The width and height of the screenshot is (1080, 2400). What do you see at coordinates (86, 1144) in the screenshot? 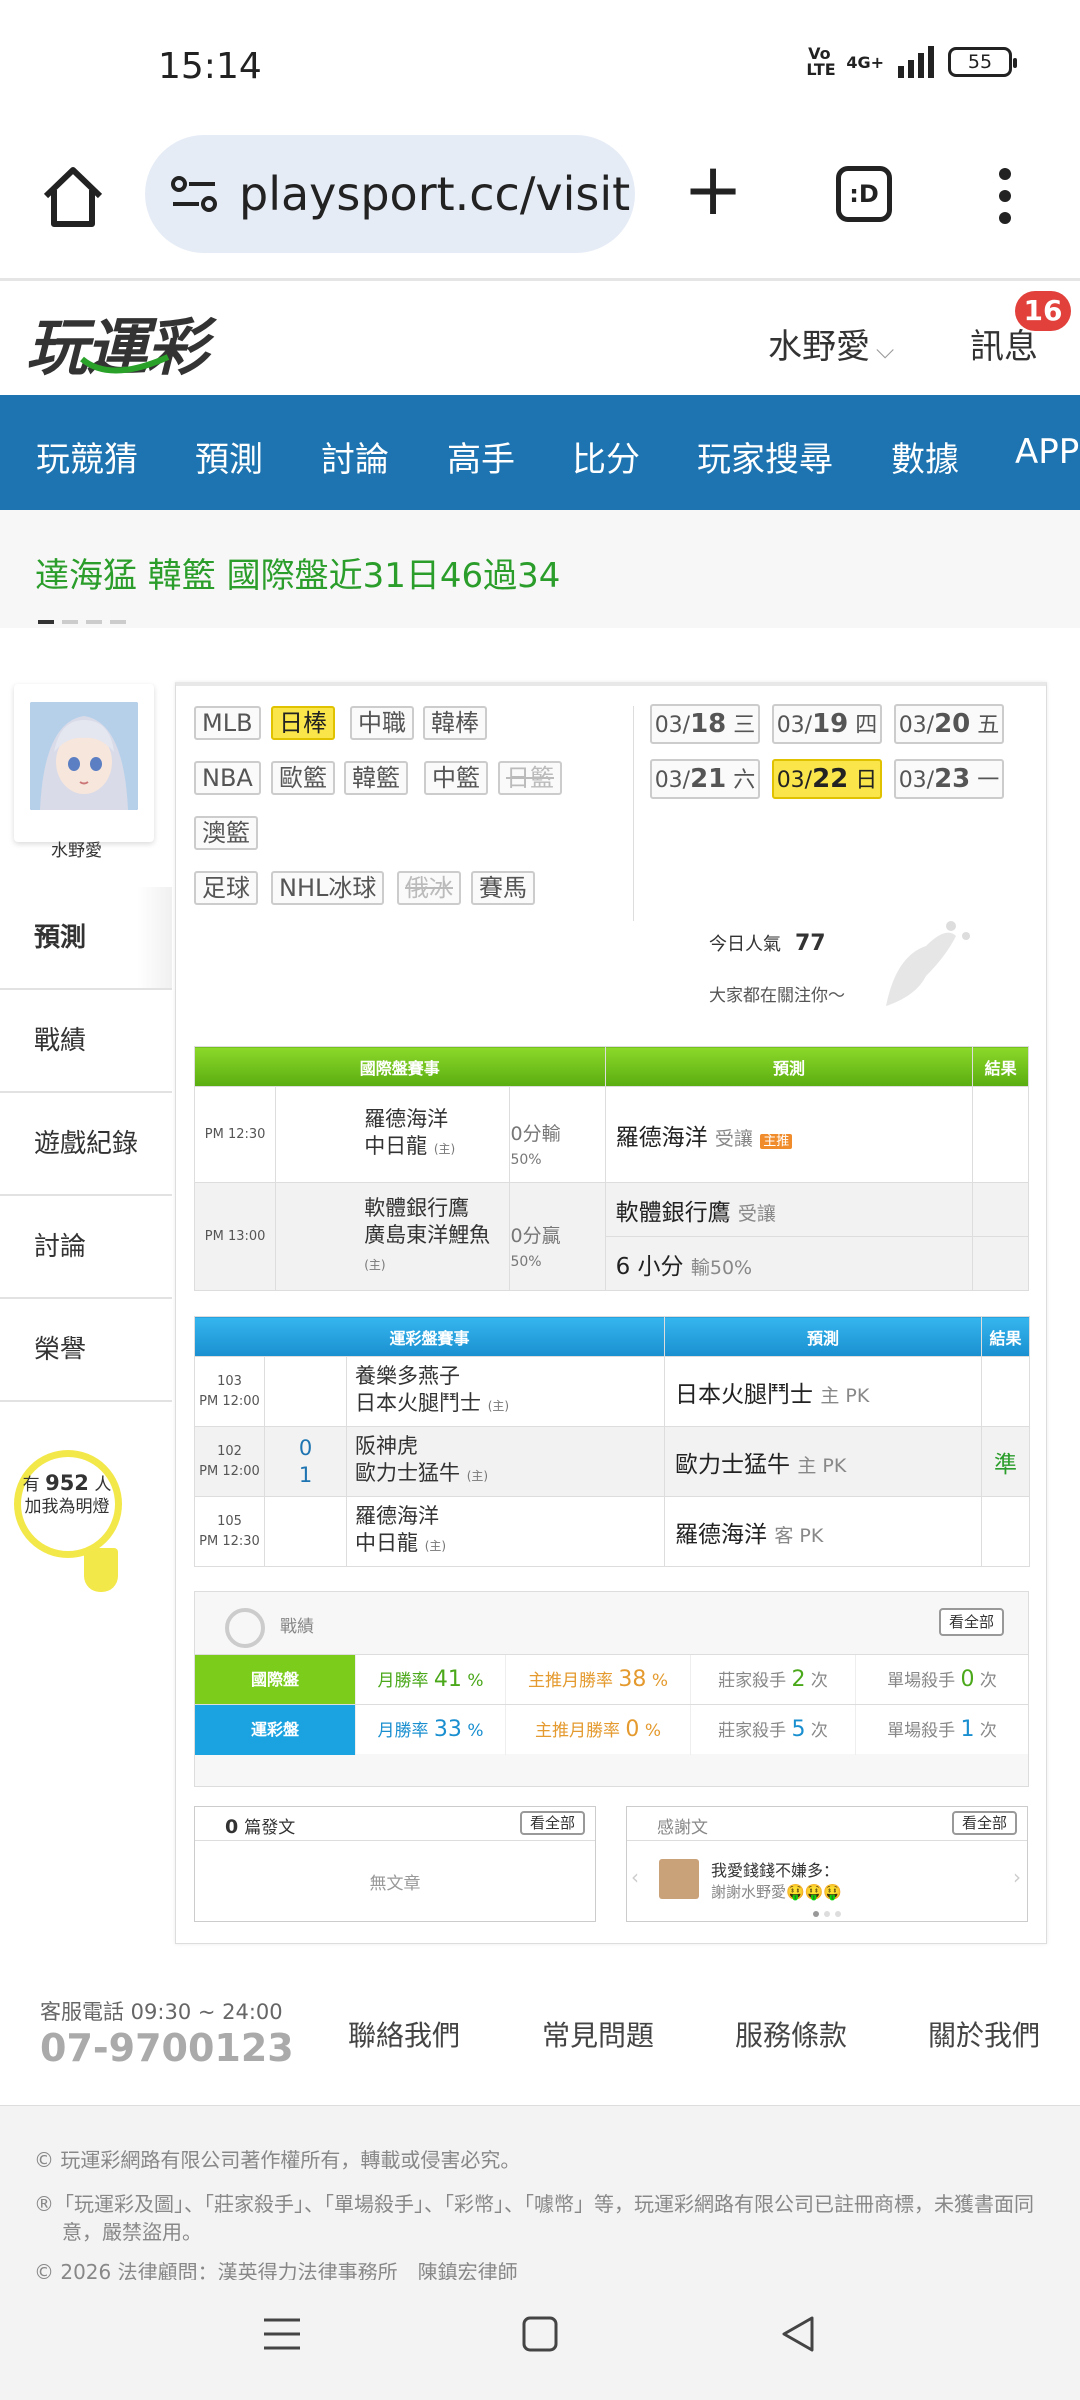
I see `sidebar-item-game-log: 遊戲紀錄` at bounding box center [86, 1144].